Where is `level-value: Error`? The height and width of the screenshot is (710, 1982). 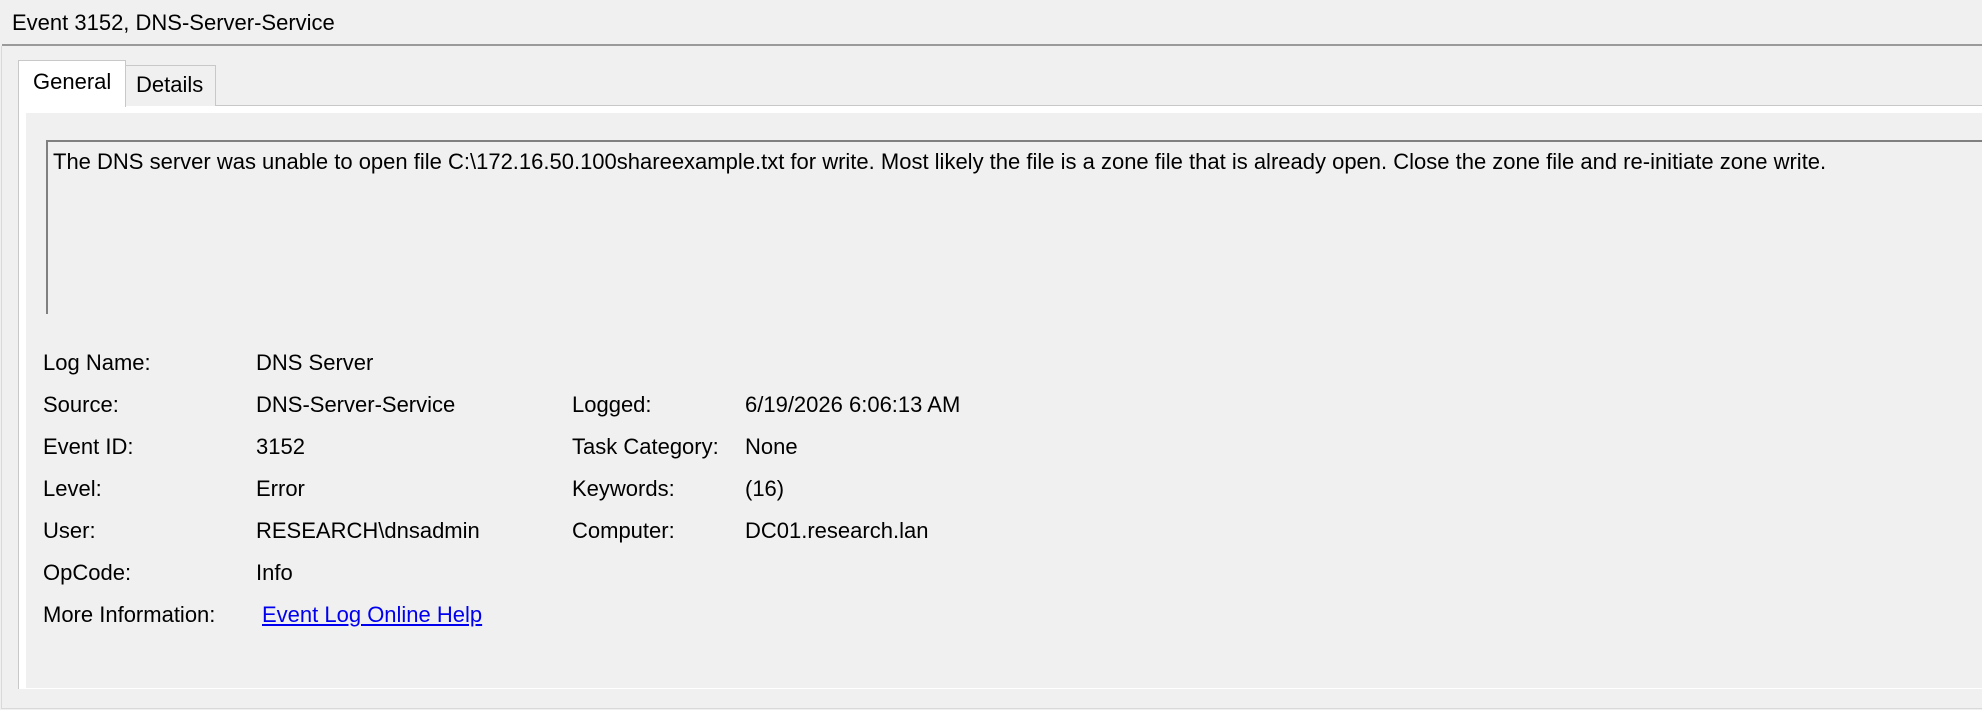 level-value: Error is located at coordinates (280, 489).